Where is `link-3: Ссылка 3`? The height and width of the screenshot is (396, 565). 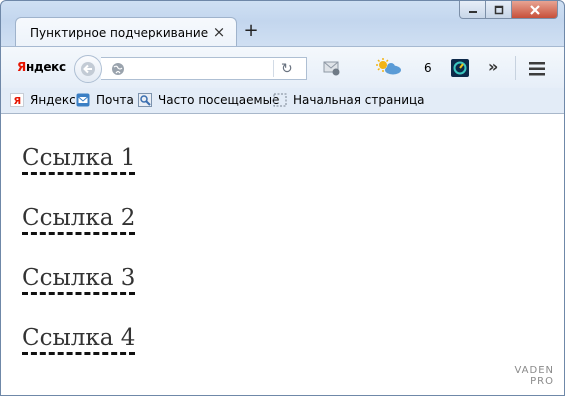
link-3: Ссылка 3 is located at coordinates (79, 280).